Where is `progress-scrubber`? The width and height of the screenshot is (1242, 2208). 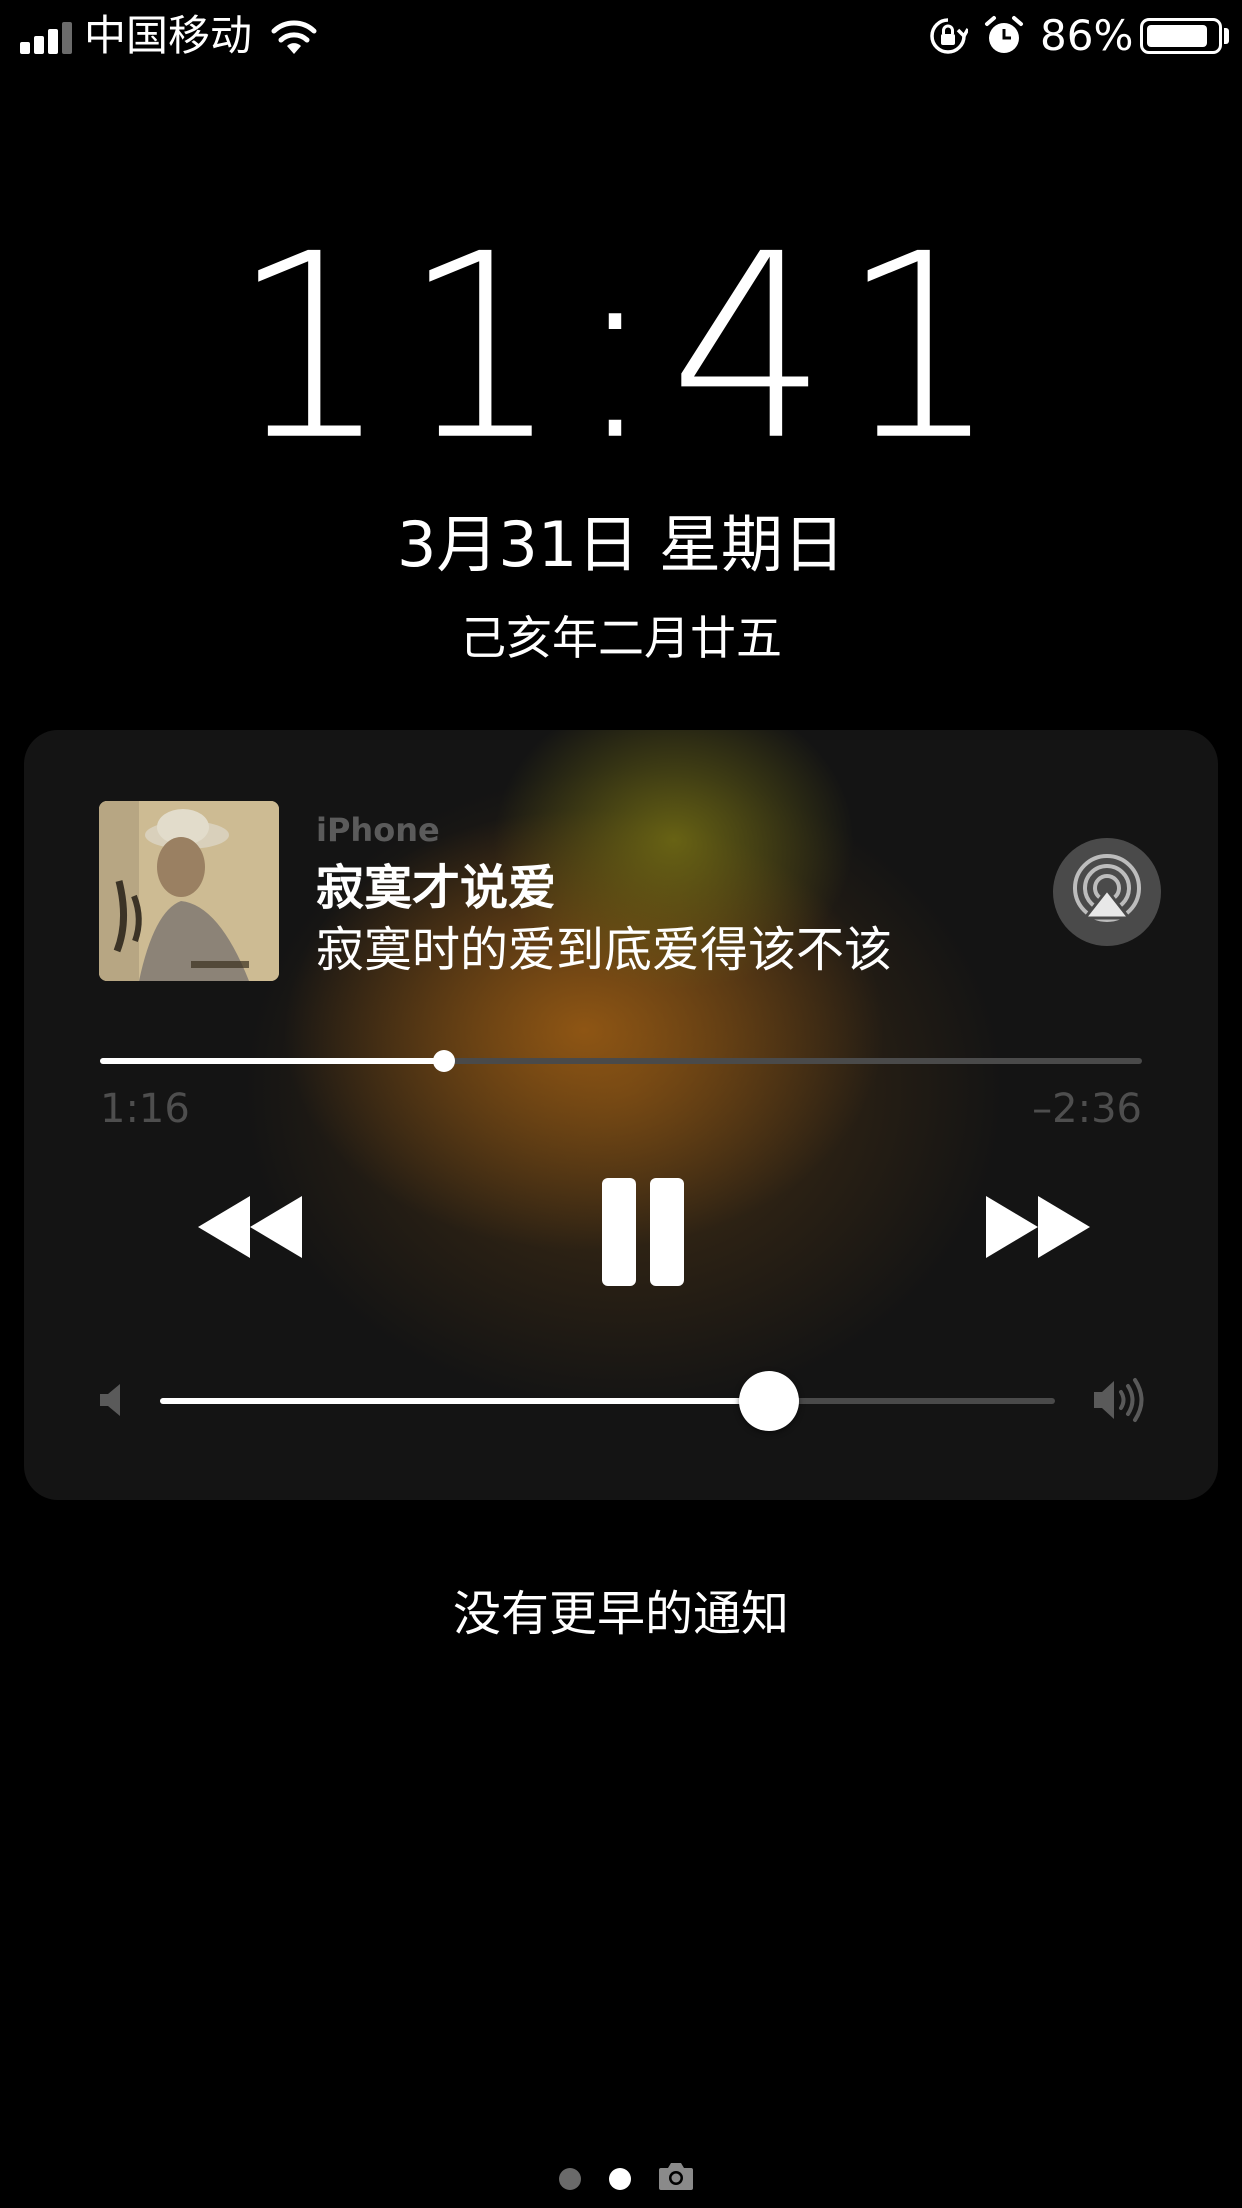
progress-scrubber is located at coordinates (621, 1061).